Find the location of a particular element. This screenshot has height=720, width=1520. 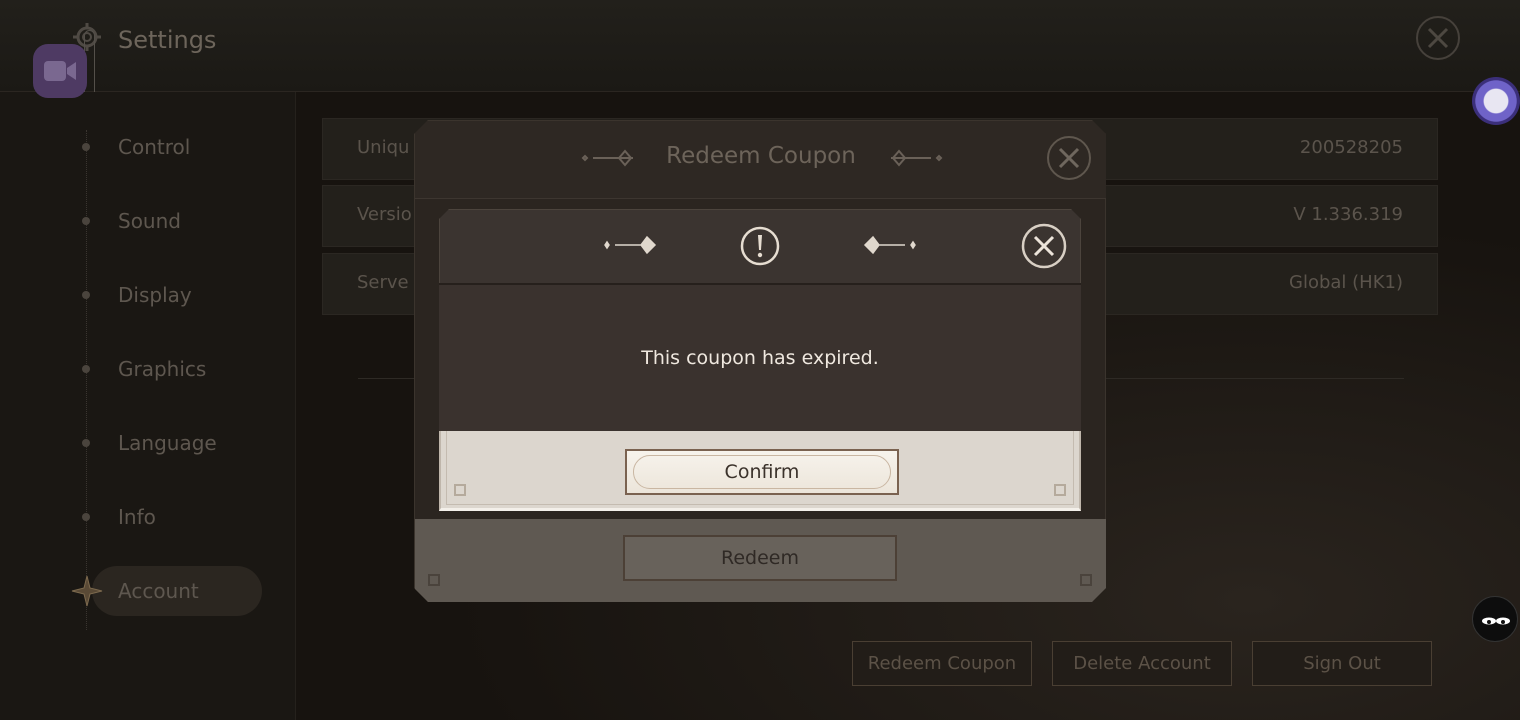

alert-close-button is located at coordinates (1044, 246).